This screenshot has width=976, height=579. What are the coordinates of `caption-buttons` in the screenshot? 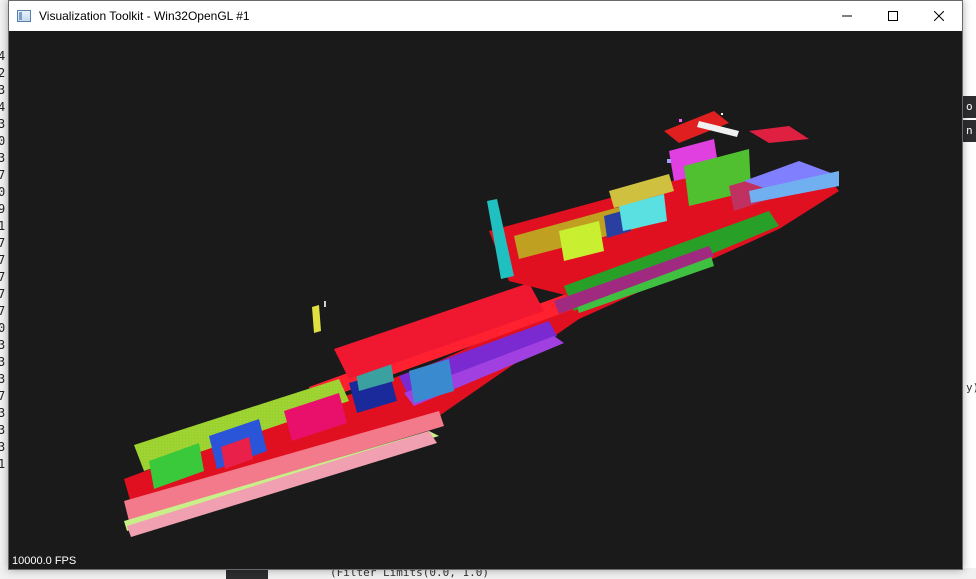 It's located at (893, 16).